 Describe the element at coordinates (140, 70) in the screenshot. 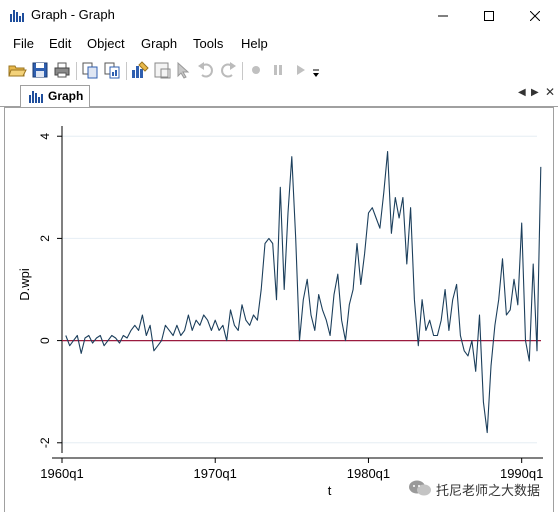

I see `graph-editor-icon` at that location.